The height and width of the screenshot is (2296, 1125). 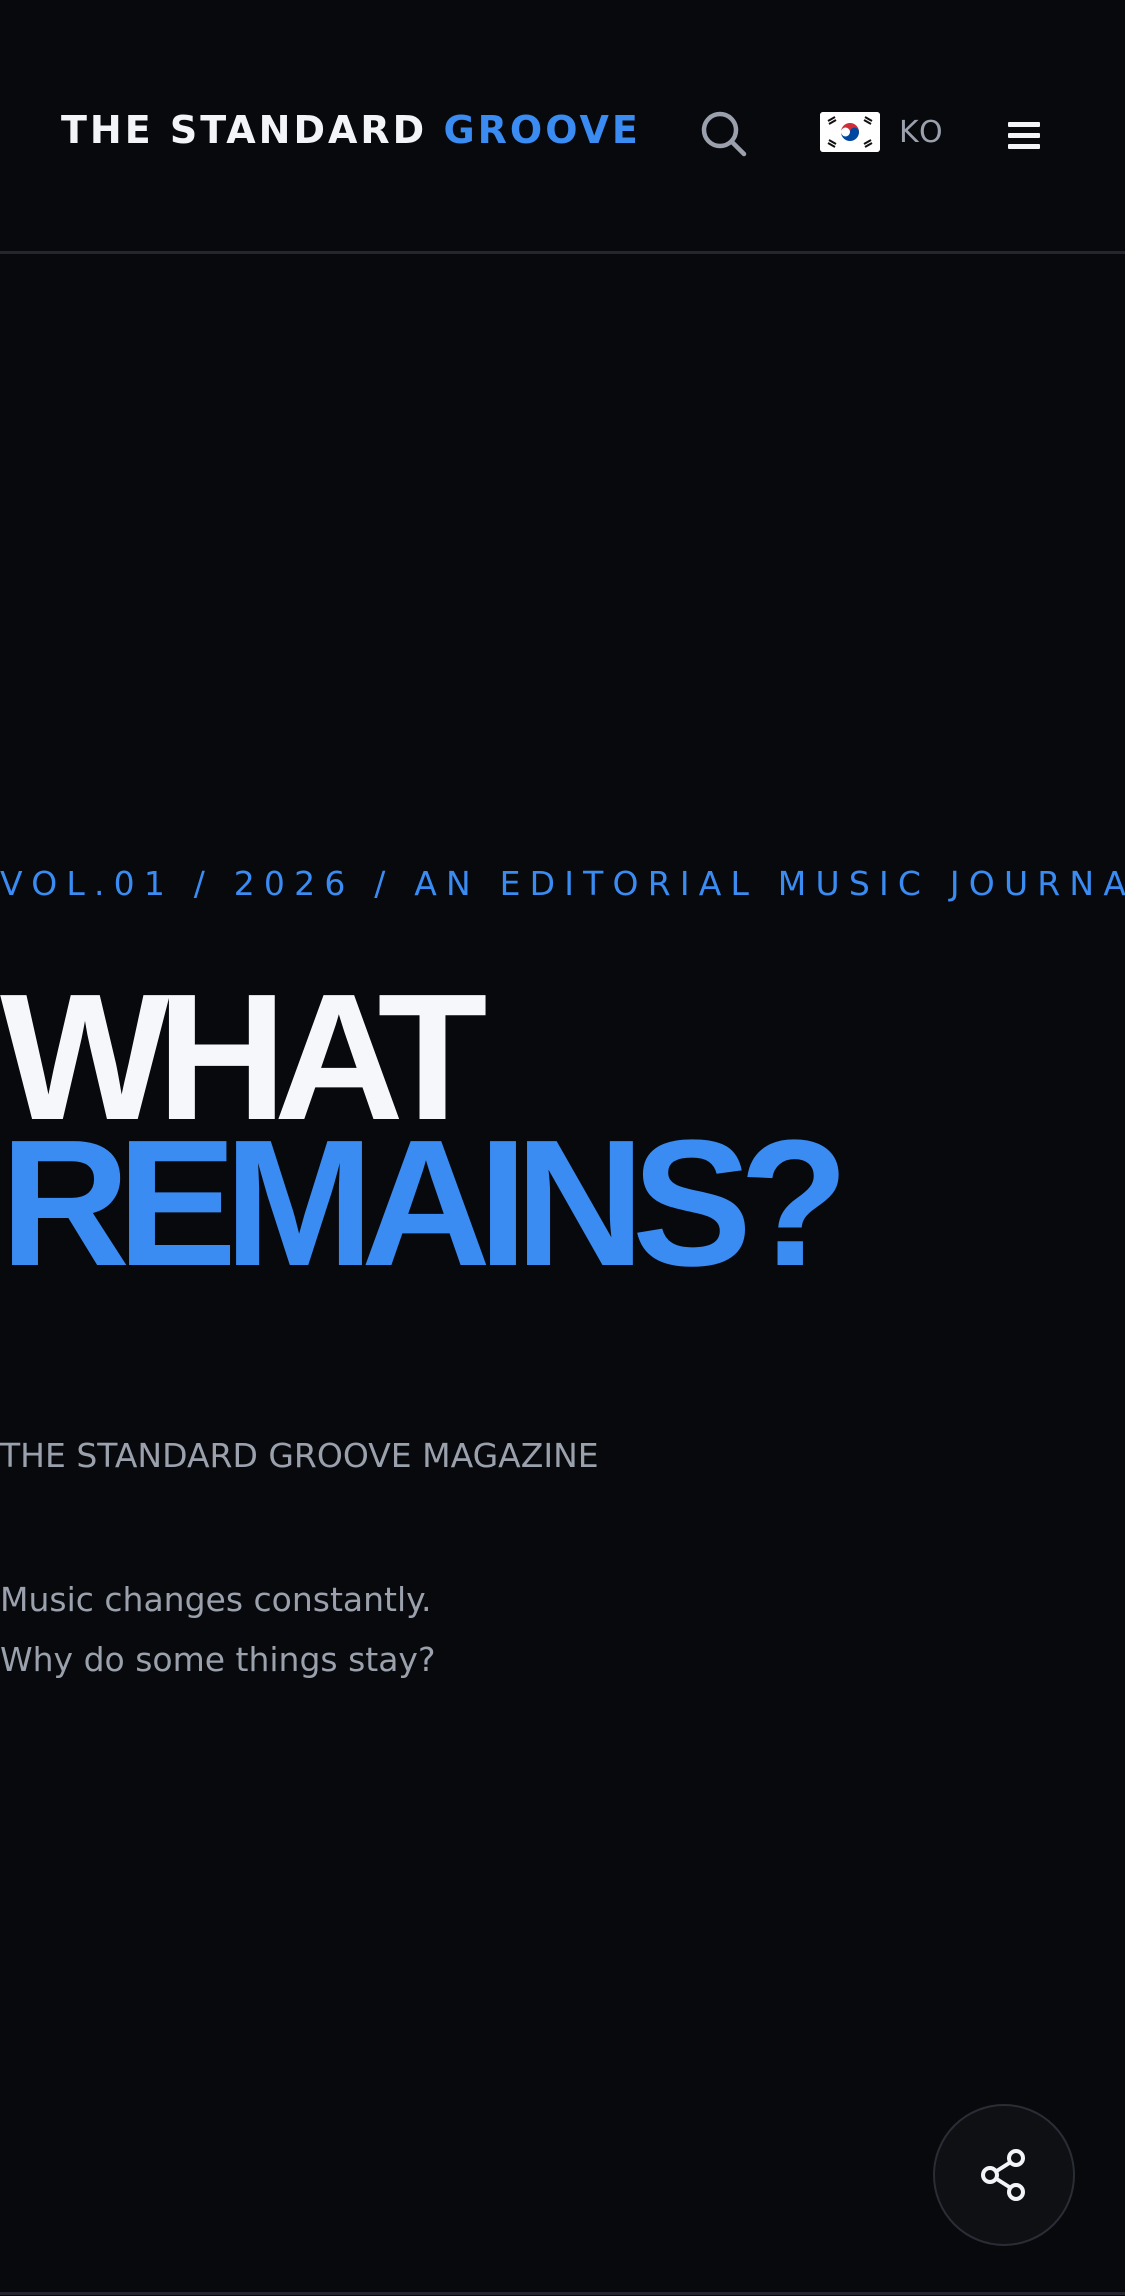 What do you see at coordinates (1025, 135) in the screenshot?
I see `menu-button` at bounding box center [1025, 135].